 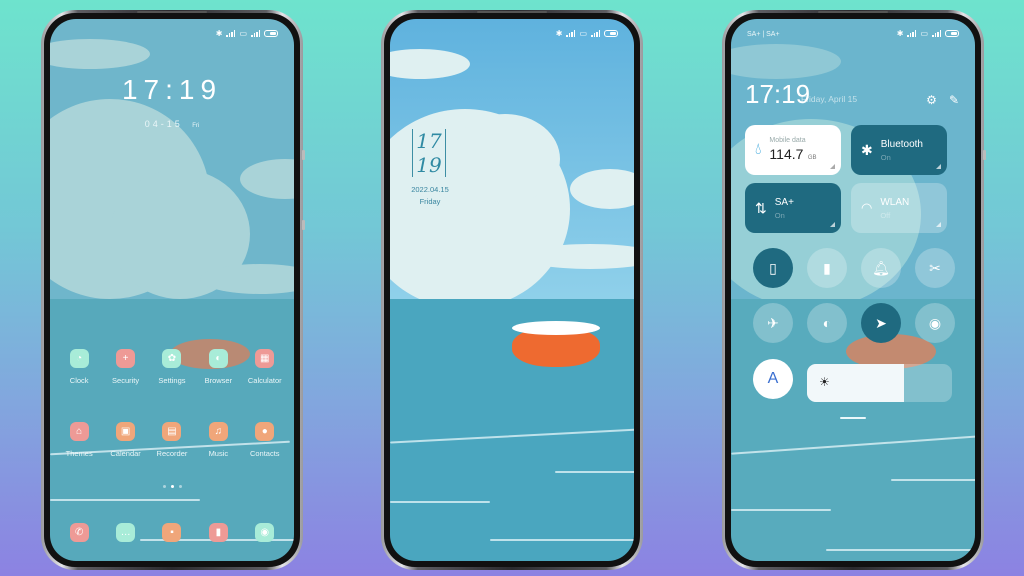 I want to click on sa-plus-status: On, so click(x=779, y=215).